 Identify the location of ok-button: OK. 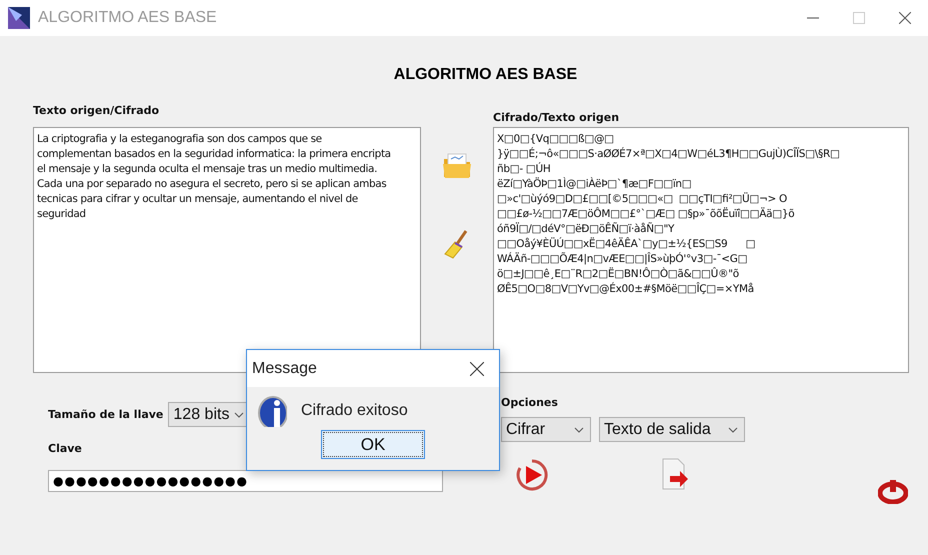
(373, 444).